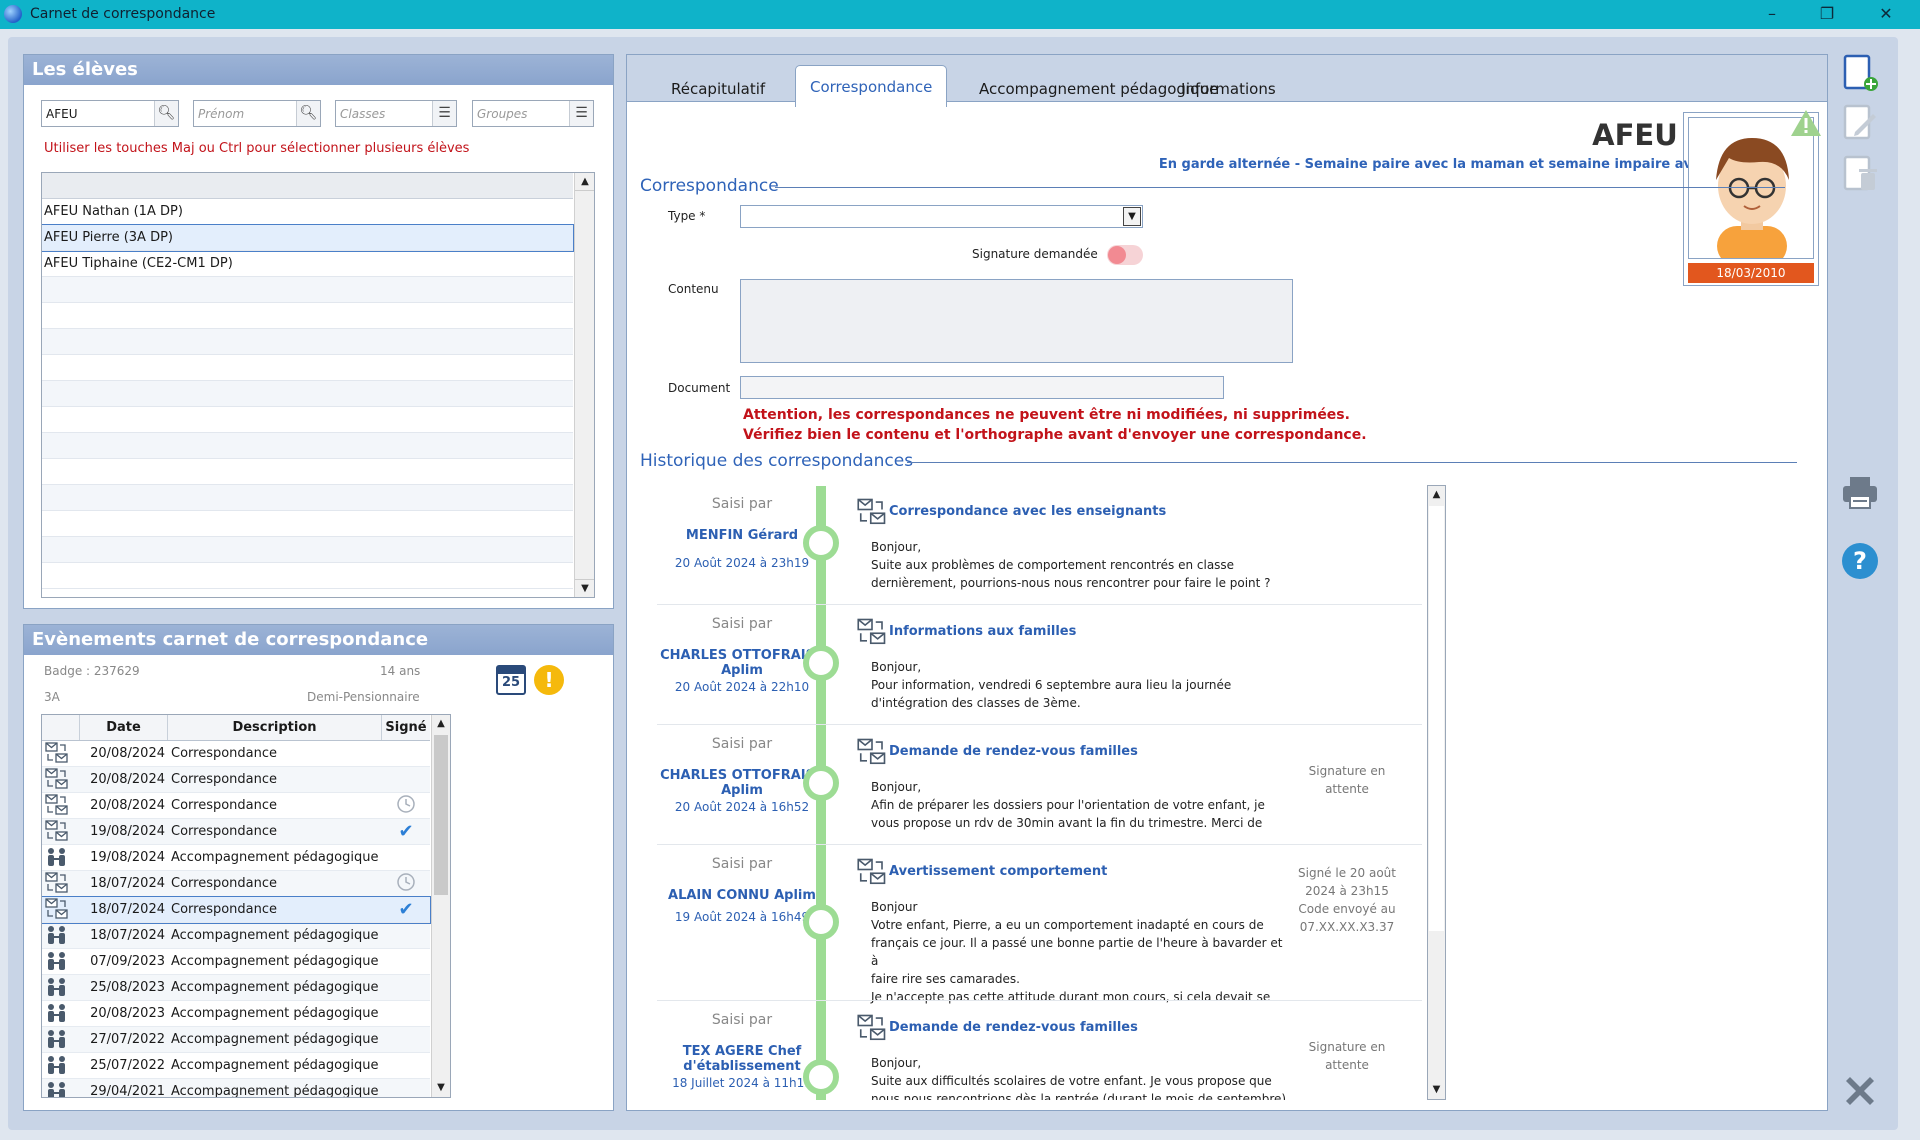 The height and width of the screenshot is (1140, 1920). Describe the element at coordinates (533, 113) in the screenshot. I see `groups-select: Groupes ☰` at that location.